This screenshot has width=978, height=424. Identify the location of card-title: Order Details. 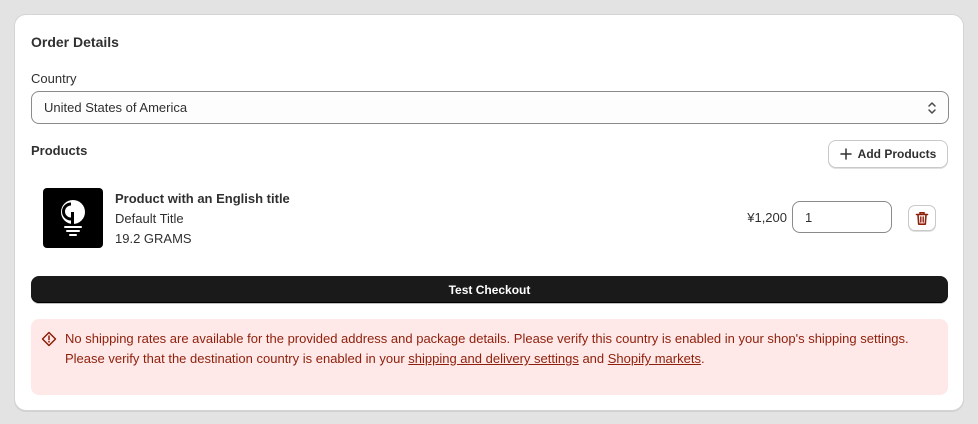
(75, 42).